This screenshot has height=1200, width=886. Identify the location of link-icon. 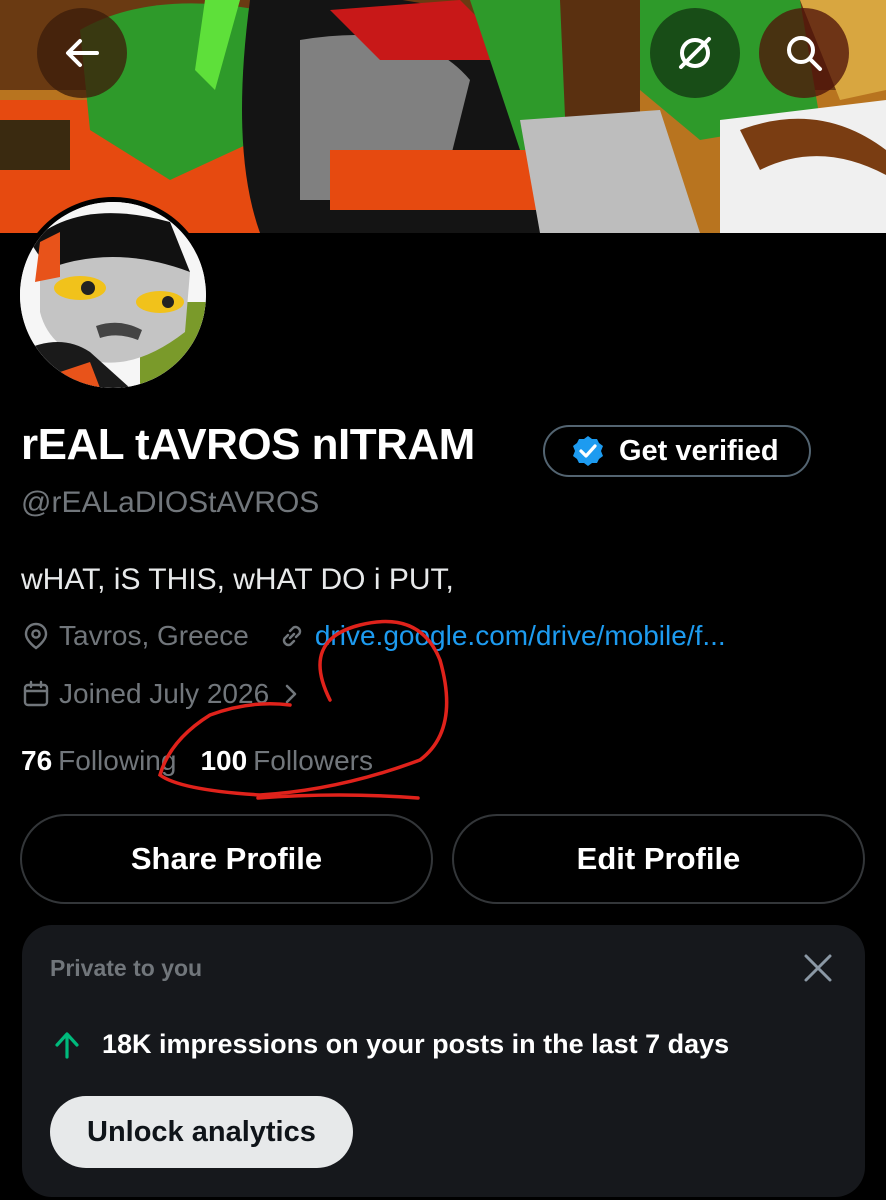
(291, 636).